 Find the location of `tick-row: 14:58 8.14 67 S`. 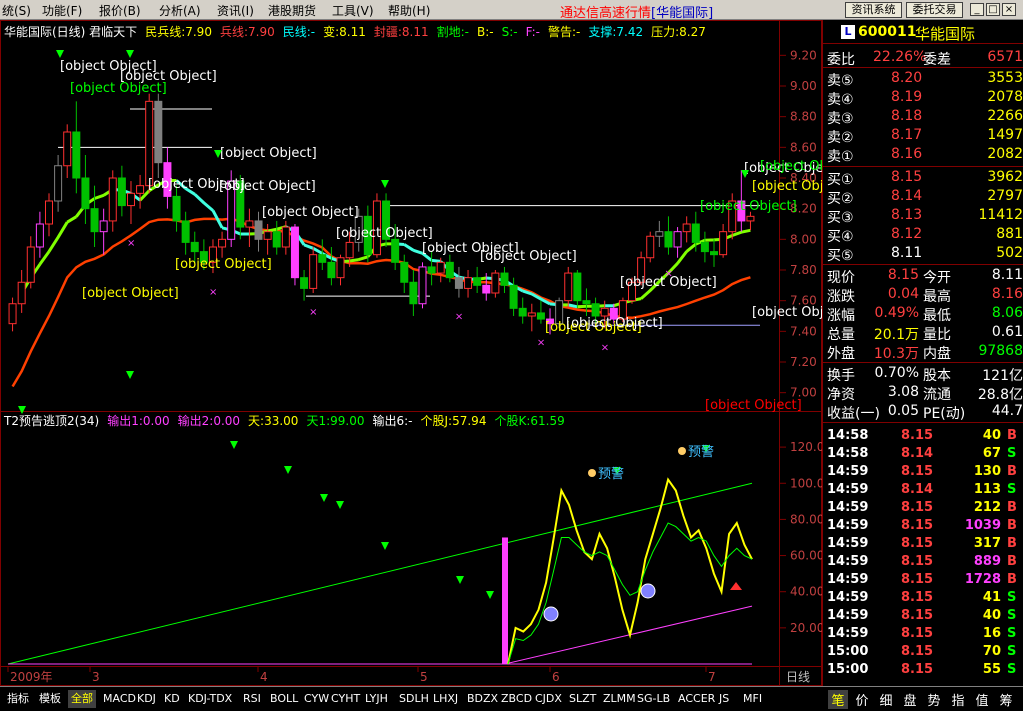

tick-row: 14:58 8.14 67 S is located at coordinates (923, 454).